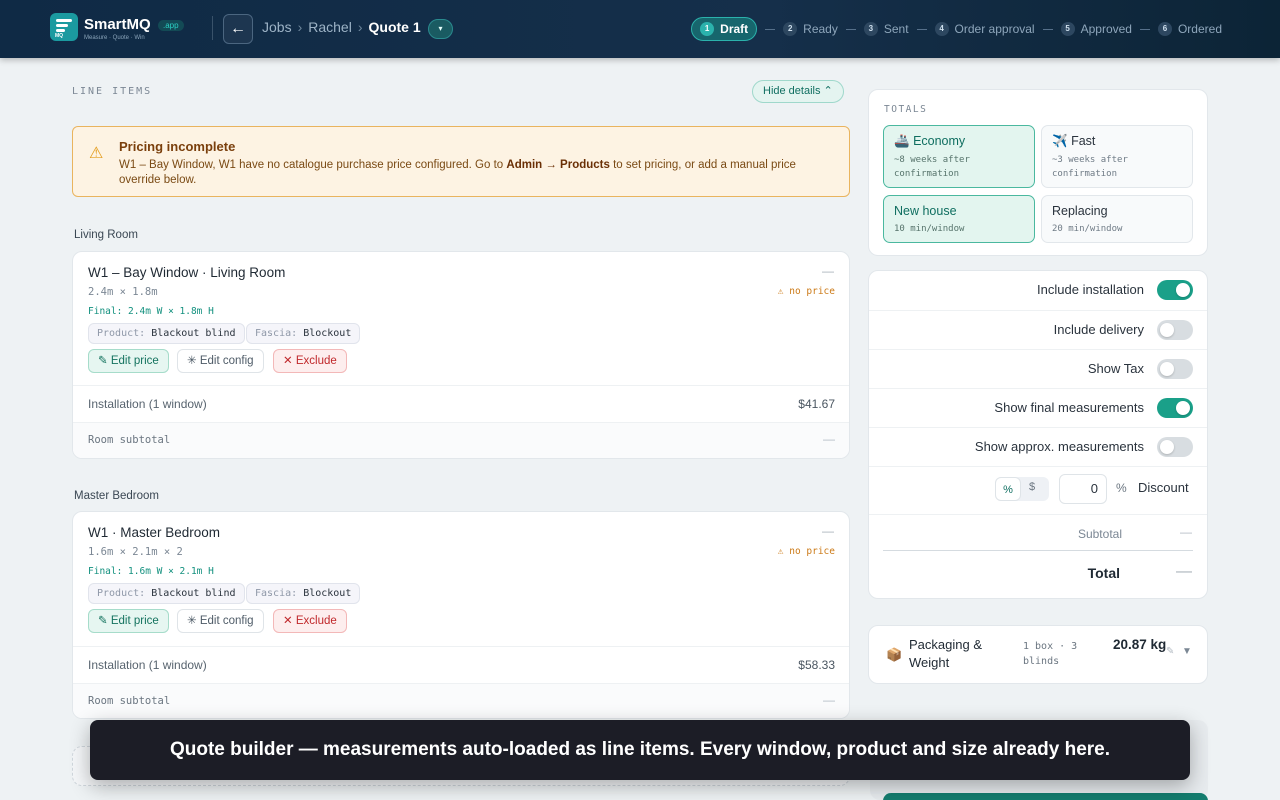  I want to click on install-option-new-house: New house 10 min/window, so click(959, 219).